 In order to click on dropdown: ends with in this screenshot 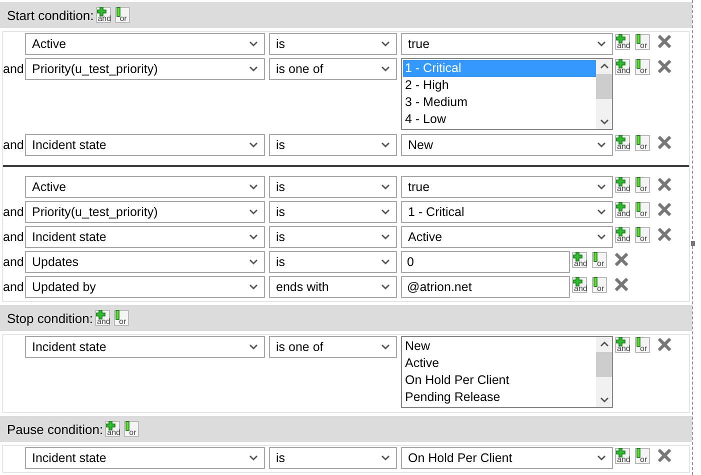, I will do `click(333, 287)`.